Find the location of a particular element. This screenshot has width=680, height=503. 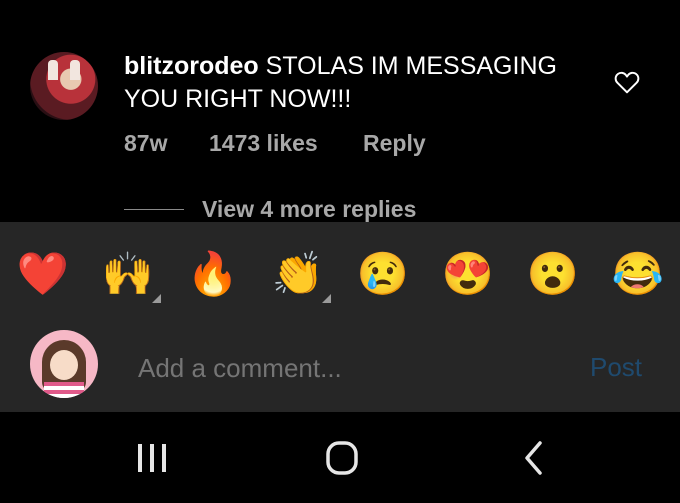

replies-divider is located at coordinates (154, 209).